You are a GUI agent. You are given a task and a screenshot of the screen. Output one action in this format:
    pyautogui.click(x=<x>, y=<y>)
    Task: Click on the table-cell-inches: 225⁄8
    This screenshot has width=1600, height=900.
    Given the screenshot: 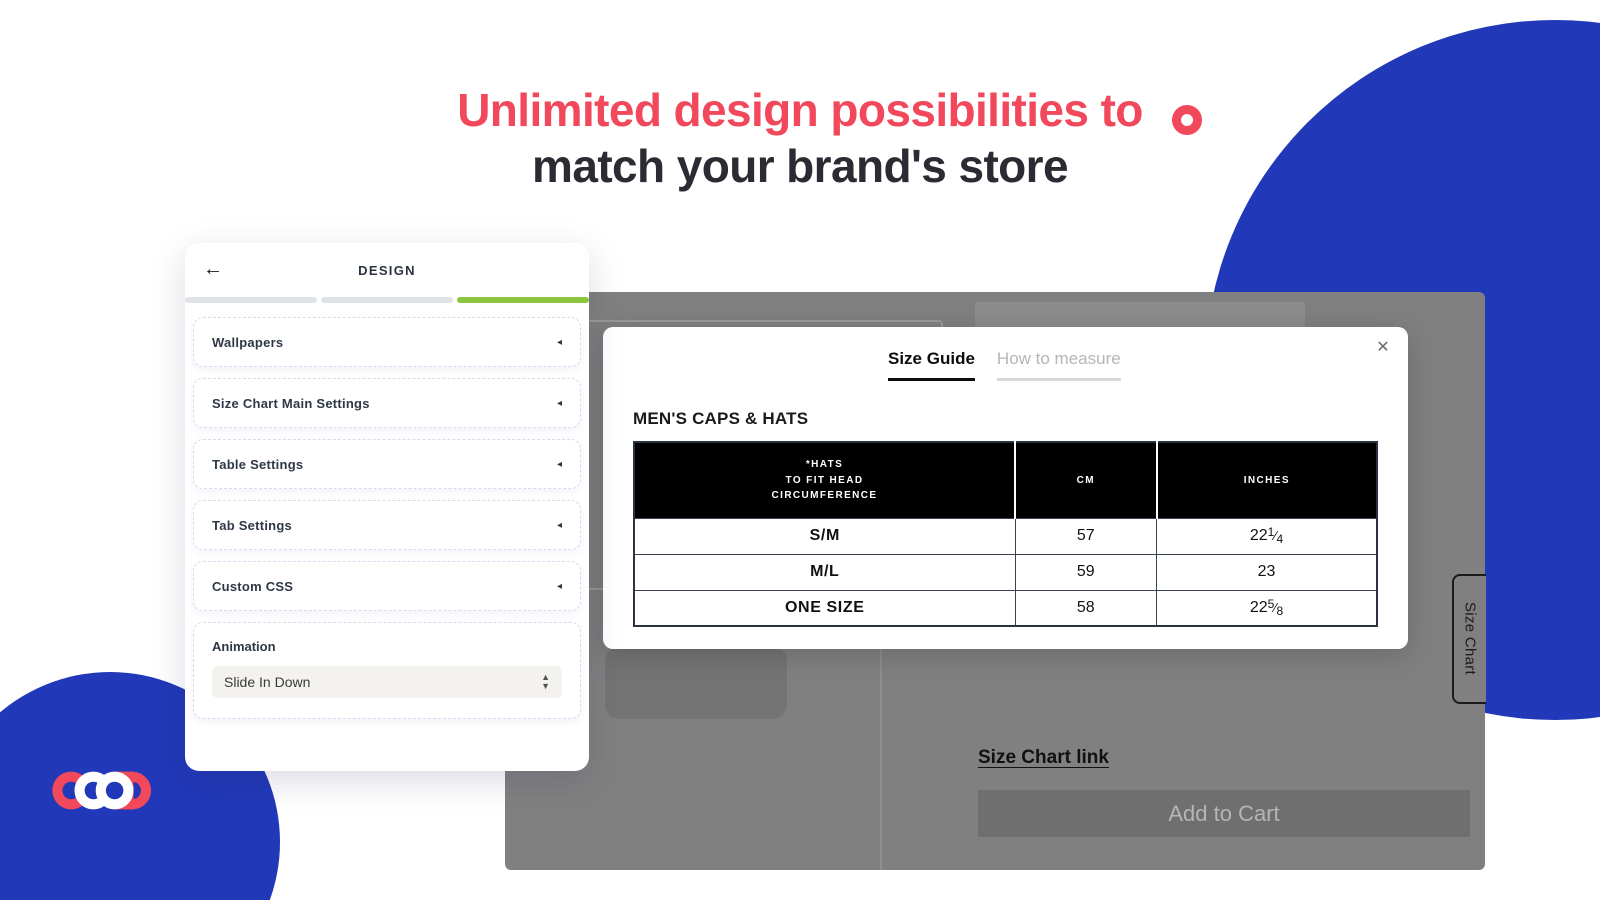 What is the action you would take?
    pyautogui.click(x=1267, y=608)
    